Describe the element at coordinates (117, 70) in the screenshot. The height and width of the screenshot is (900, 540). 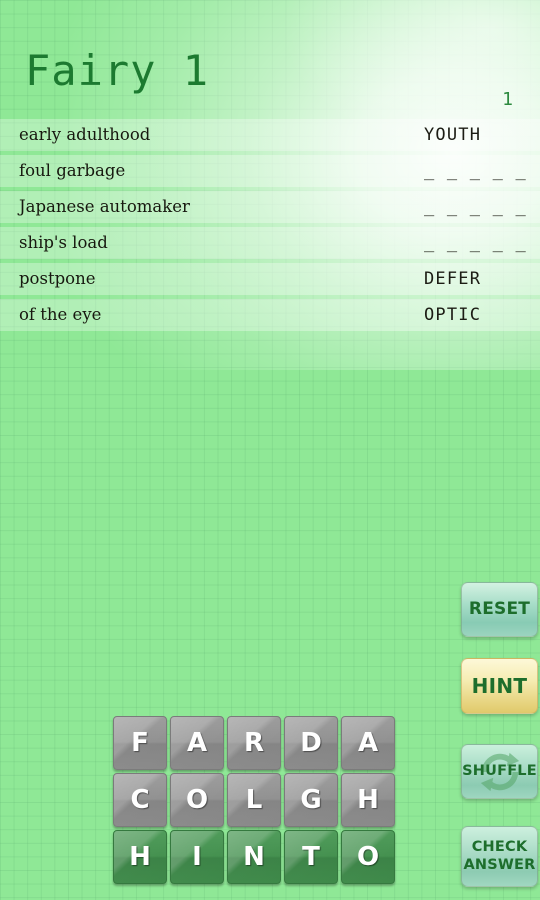
I see `page-title: Fairy 1` at that location.